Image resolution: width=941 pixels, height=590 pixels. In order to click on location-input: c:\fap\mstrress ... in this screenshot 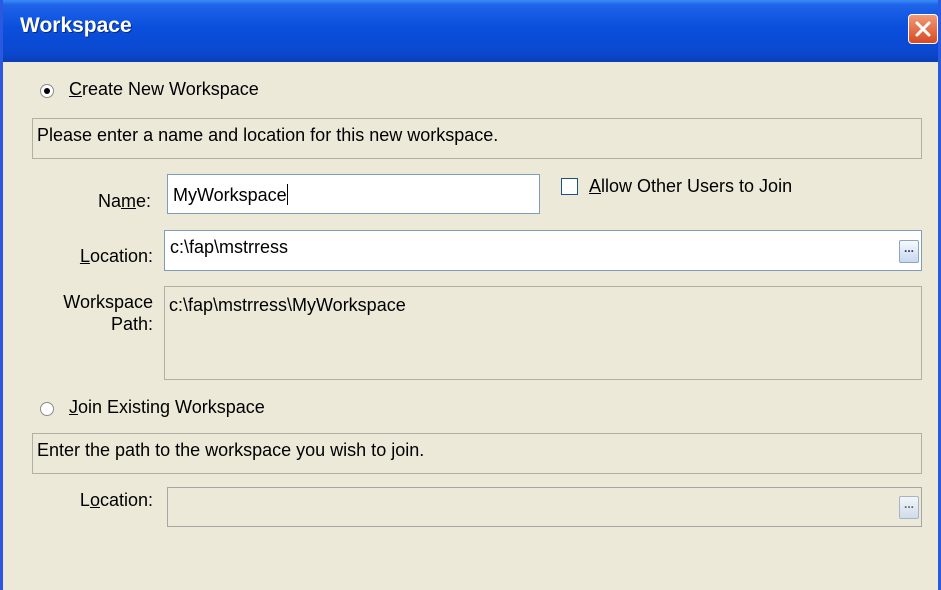, I will do `click(543, 250)`.